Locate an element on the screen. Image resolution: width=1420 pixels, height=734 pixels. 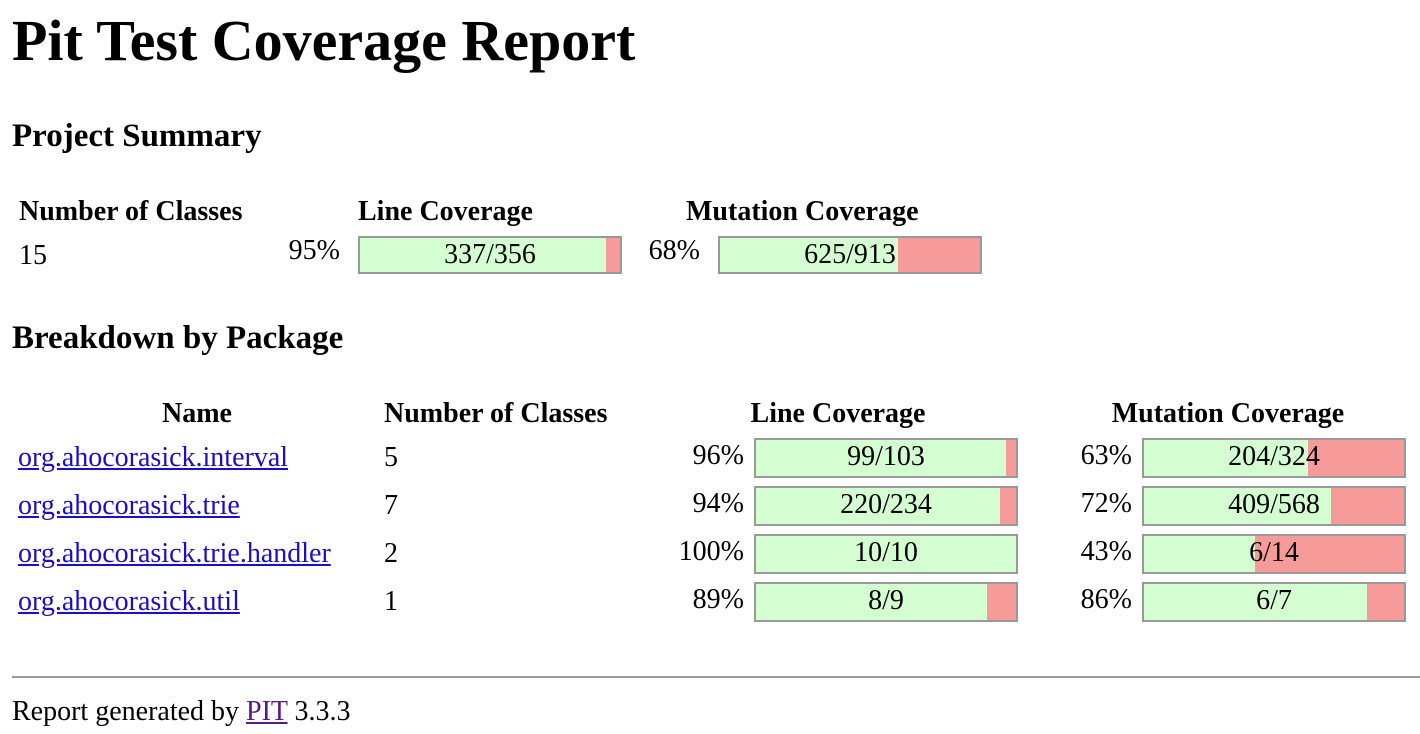
summary-classes-value: 15 is located at coordinates (33, 255).